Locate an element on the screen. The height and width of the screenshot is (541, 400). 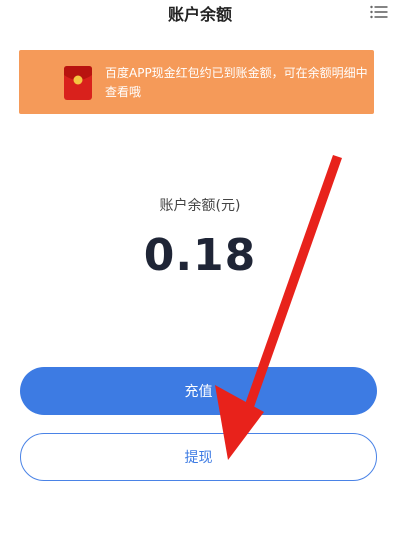
page-title: 账户余额 is located at coordinates (199, 14).